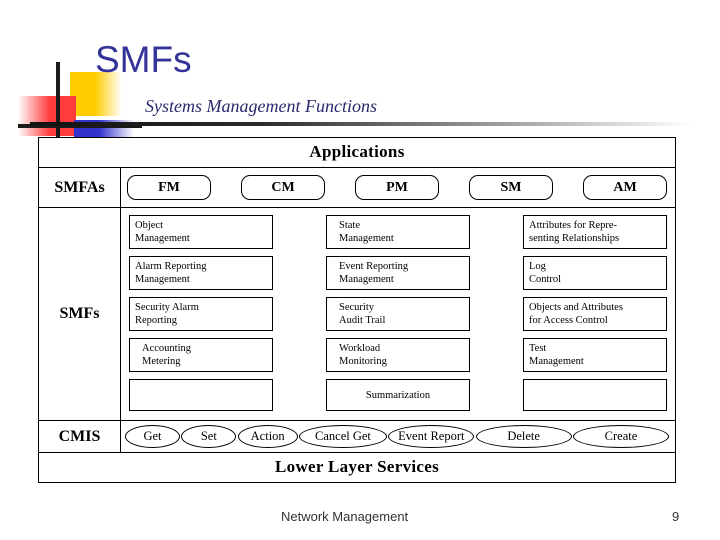 The width and height of the screenshot is (720, 540). Describe the element at coordinates (152, 436) in the screenshot. I see `cmis-op-get: Get` at that location.